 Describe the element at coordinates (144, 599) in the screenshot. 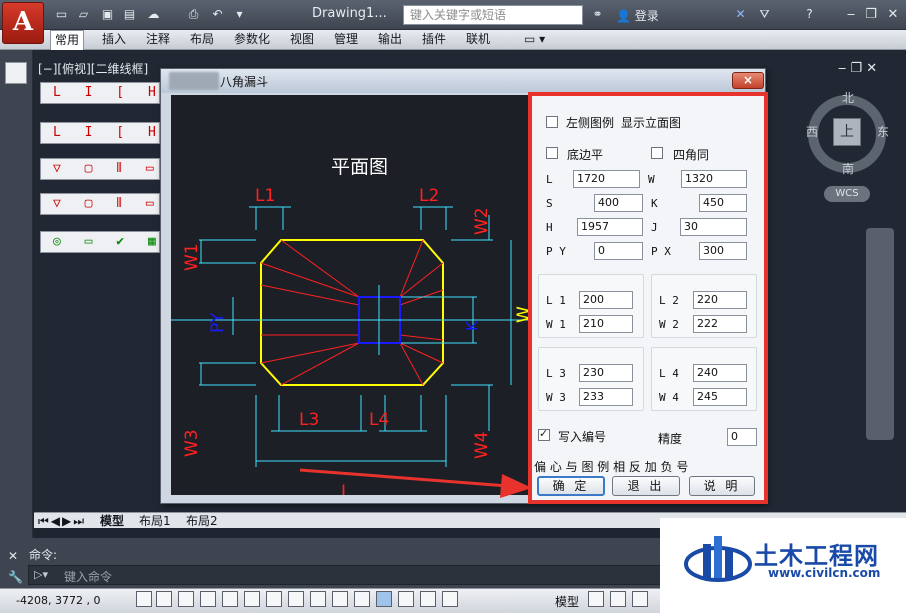

I see `infer-icon` at that location.